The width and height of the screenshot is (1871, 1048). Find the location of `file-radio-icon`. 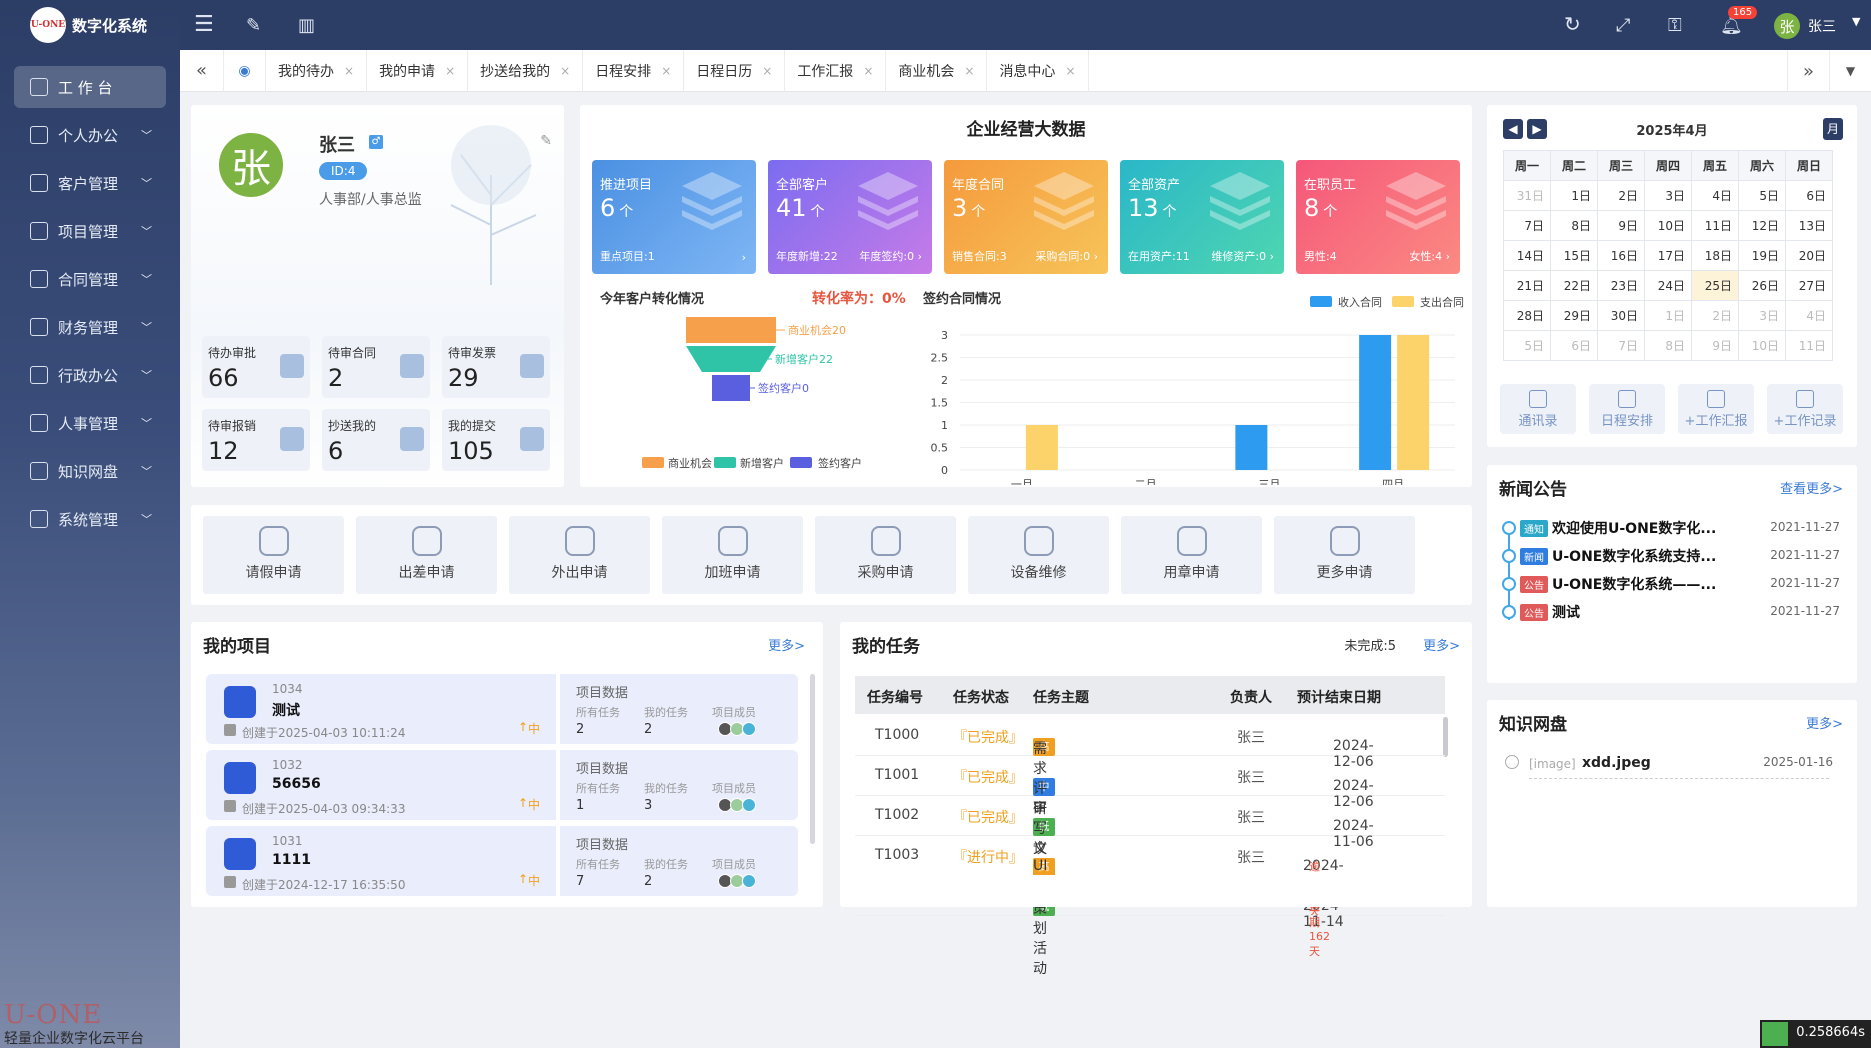

file-radio-icon is located at coordinates (1512, 762).